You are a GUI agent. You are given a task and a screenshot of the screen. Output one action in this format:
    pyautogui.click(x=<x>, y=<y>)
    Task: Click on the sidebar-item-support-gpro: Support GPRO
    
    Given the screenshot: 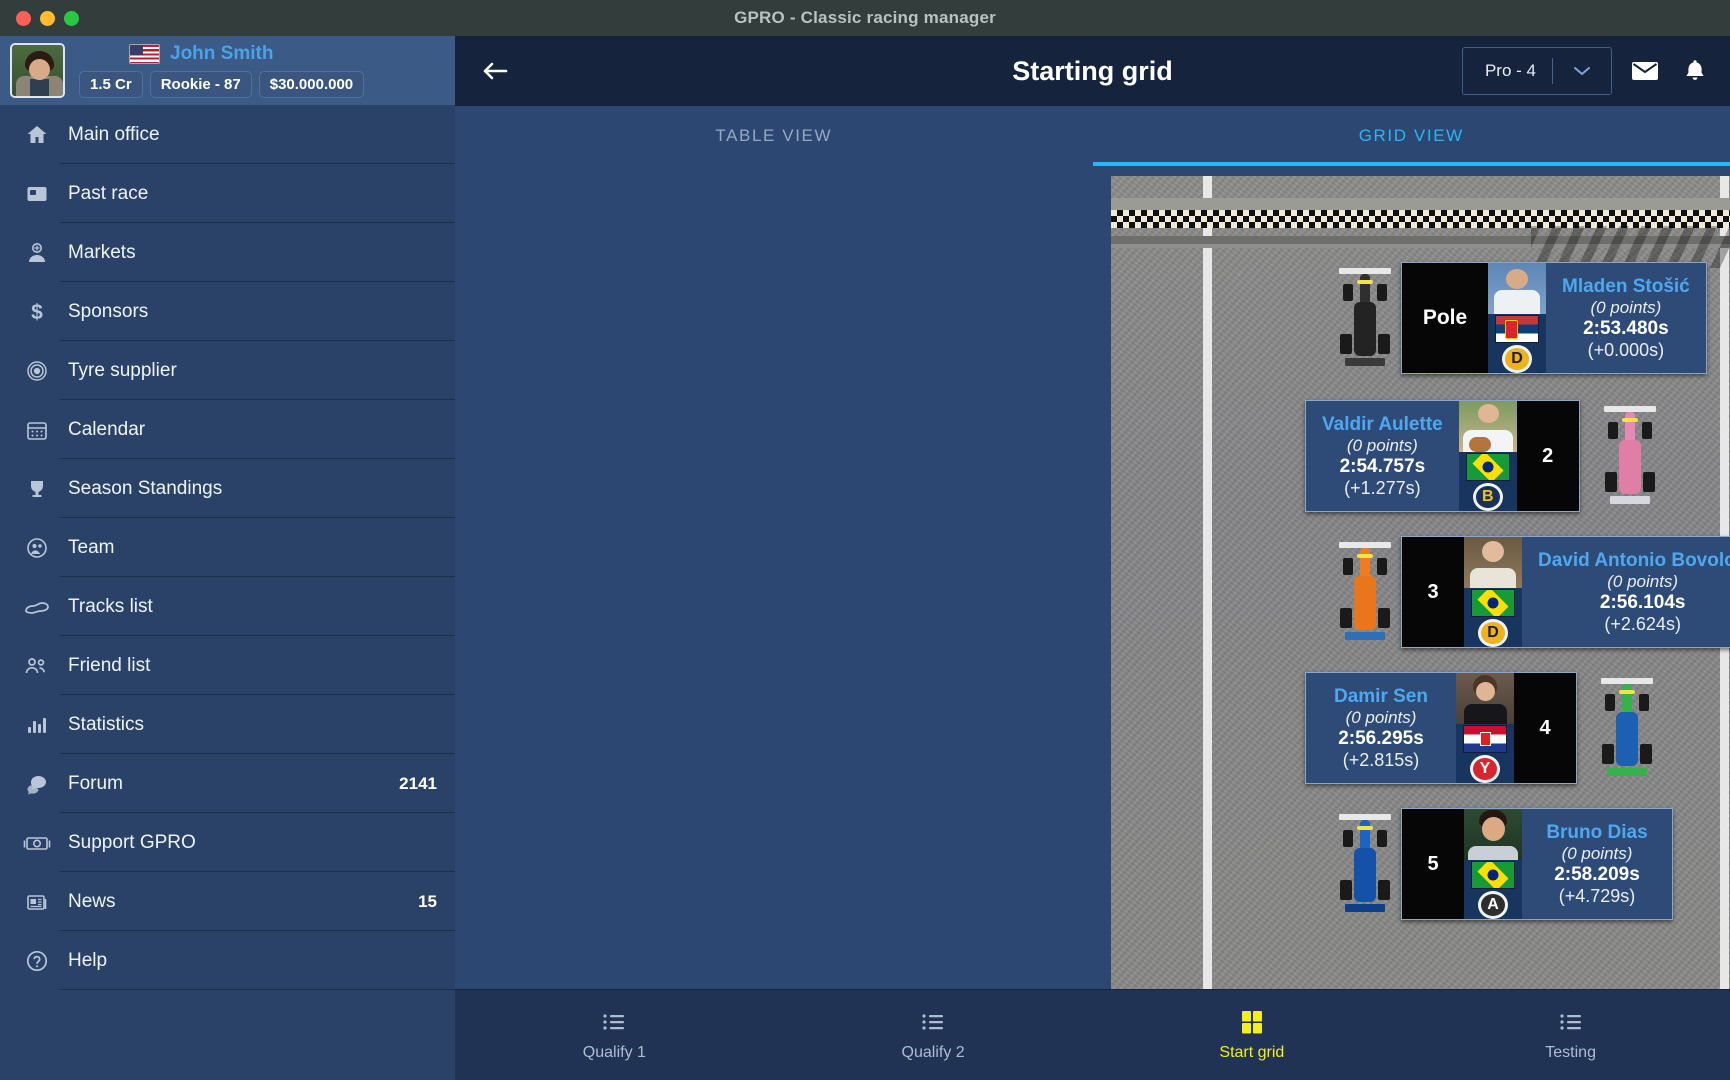 What is the action you would take?
    pyautogui.click(x=227, y=842)
    